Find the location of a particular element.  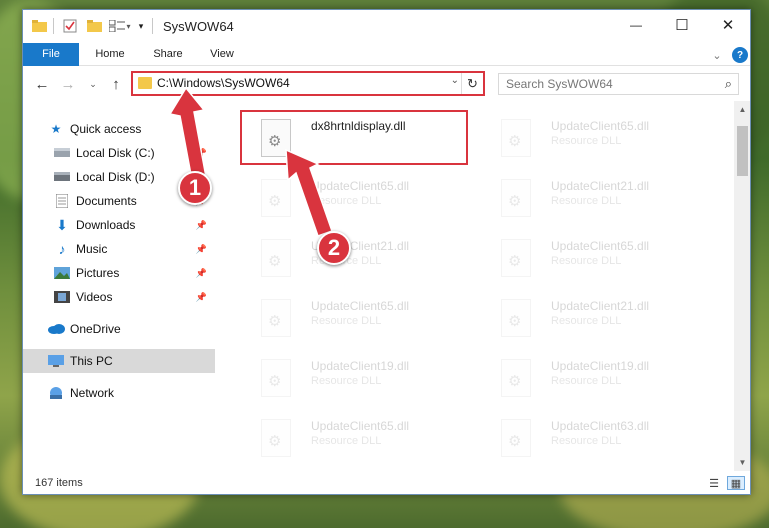

sidebar-item-label: Downloads is located at coordinates (106, 225).